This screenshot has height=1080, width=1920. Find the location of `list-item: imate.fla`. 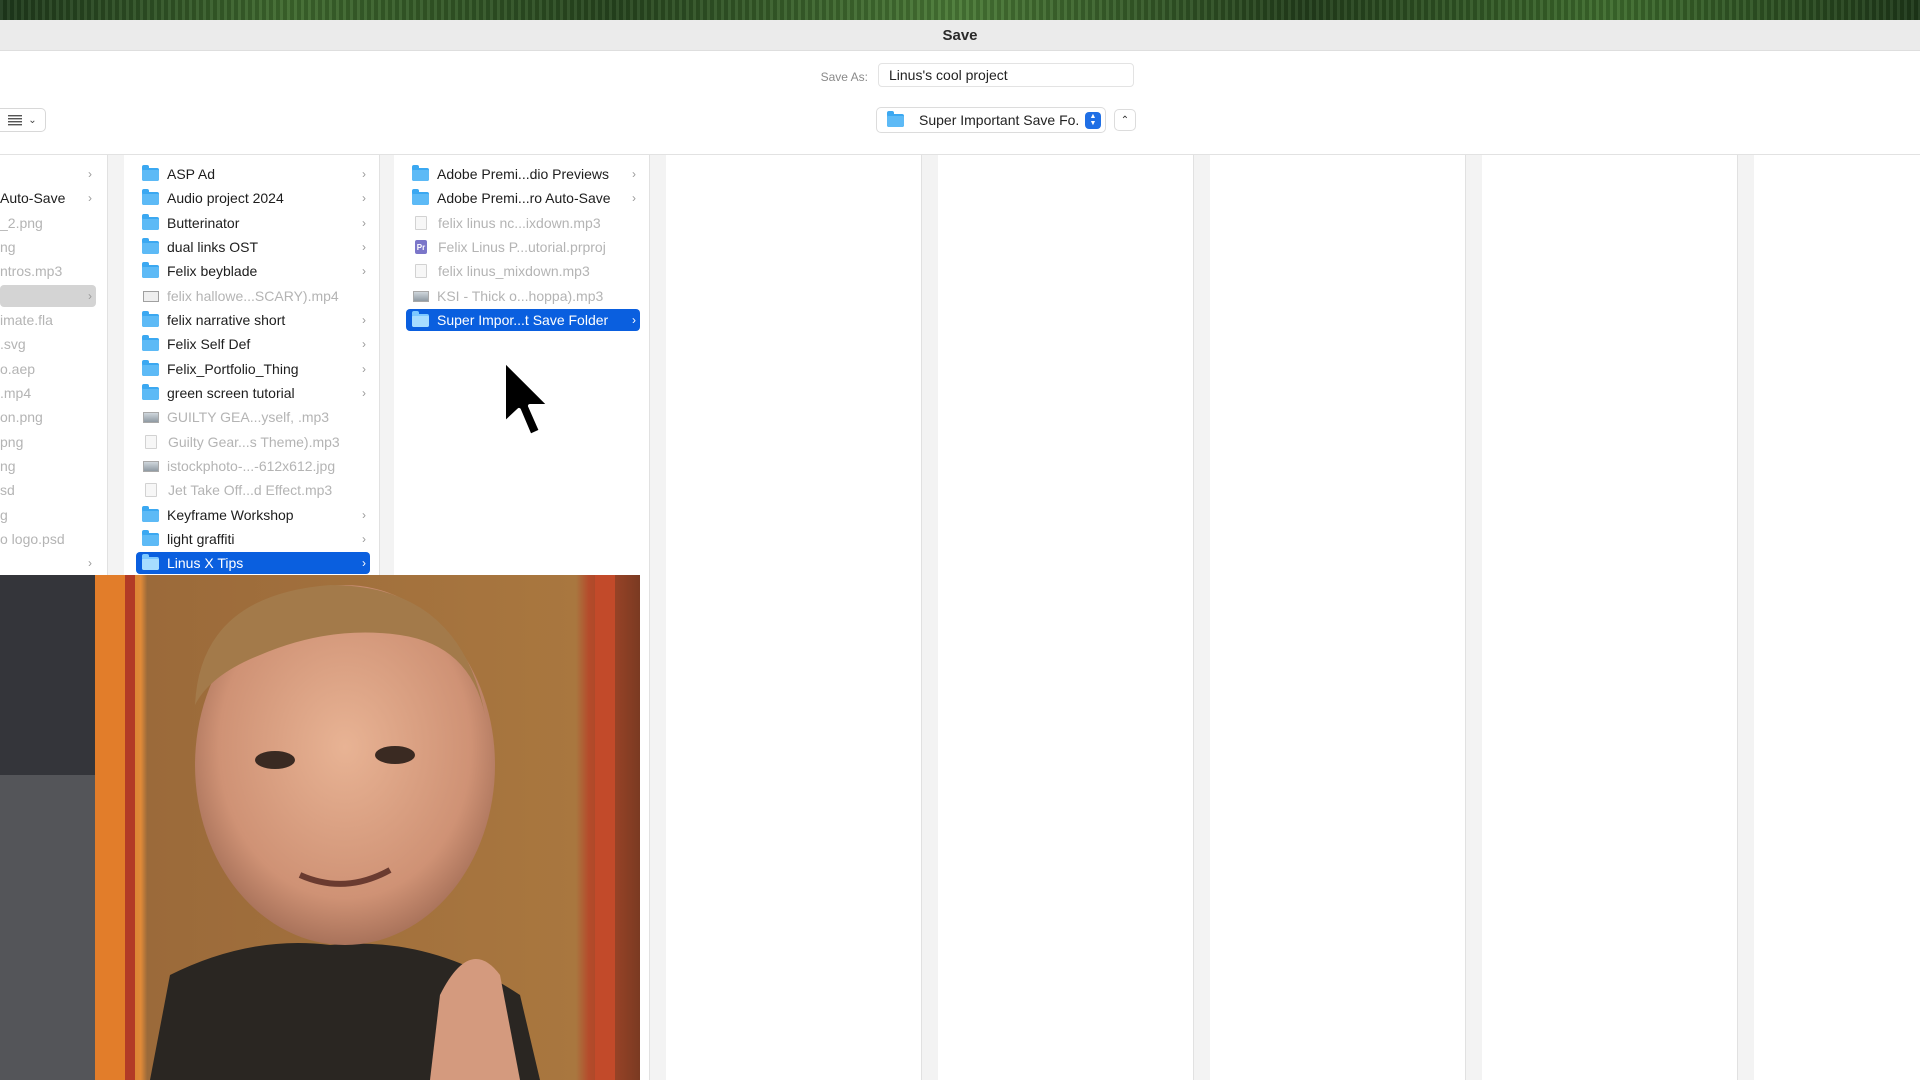

list-item: imate.fla is located at coordinates (48, 320).